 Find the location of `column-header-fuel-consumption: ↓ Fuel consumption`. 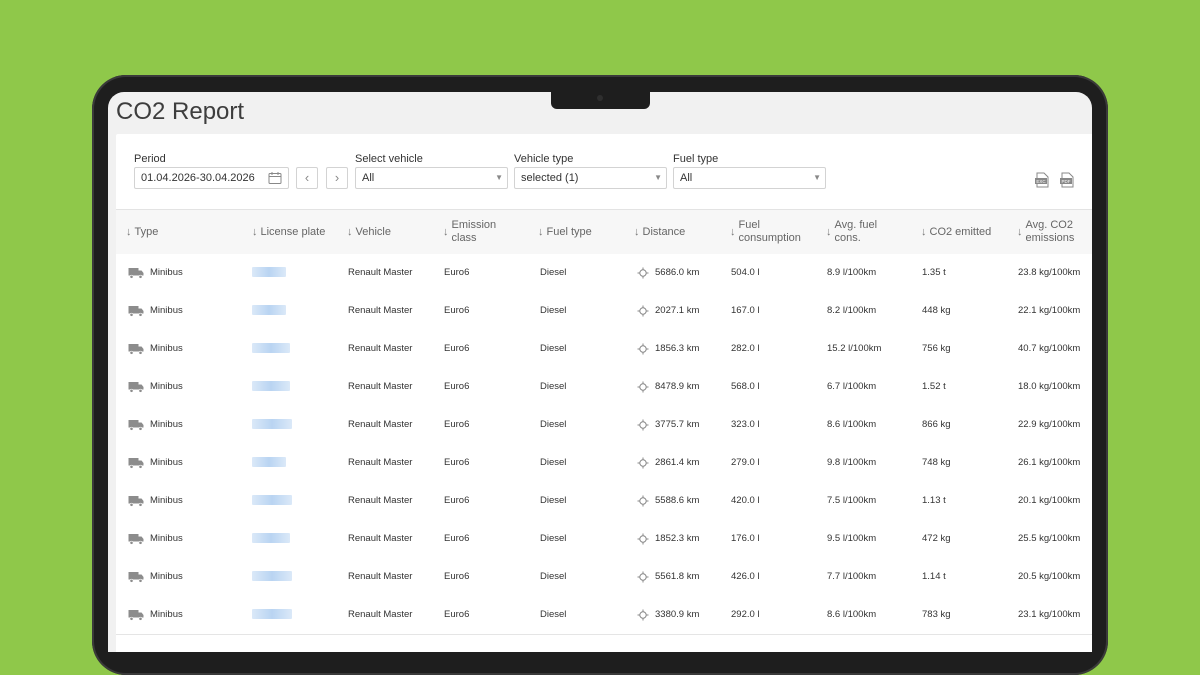

column-header-fuel-consumption: ↓ Fuel consumption is located at coordinates (770, 232).